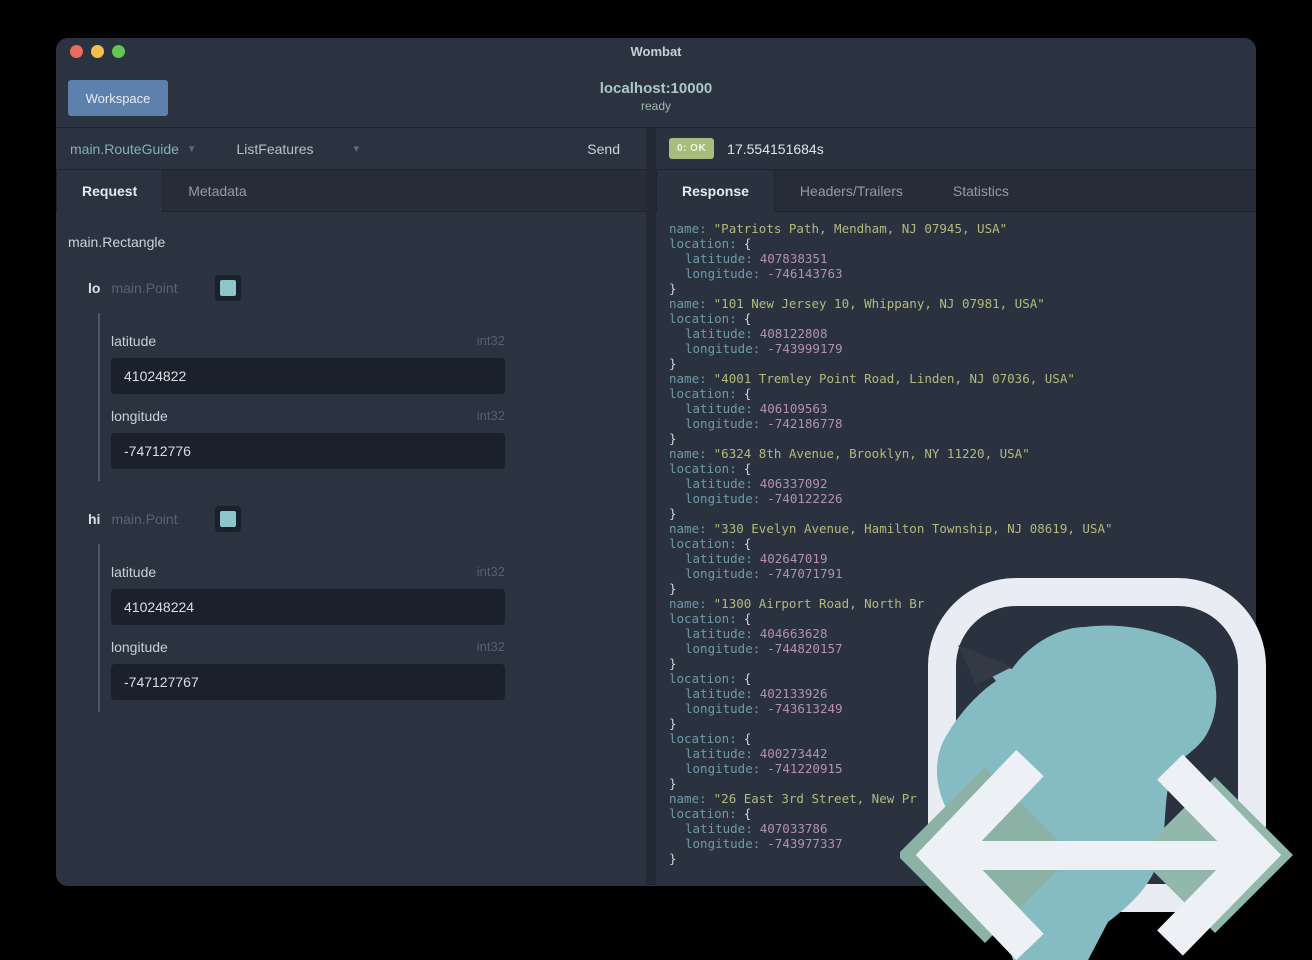  What do you see at coordinates (308, 451) in the screenshot?
I see `lo-longitude-input` at bounding box center [308, 451].